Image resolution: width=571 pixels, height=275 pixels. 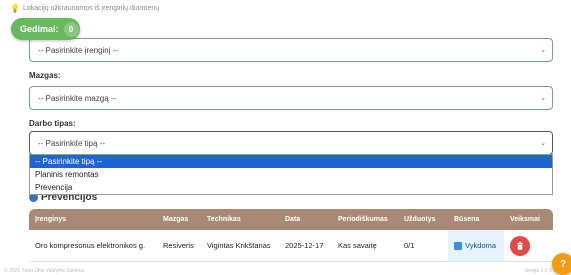 I want to click on work-type-option: Planinis remontas, so click(x=291, y=174).